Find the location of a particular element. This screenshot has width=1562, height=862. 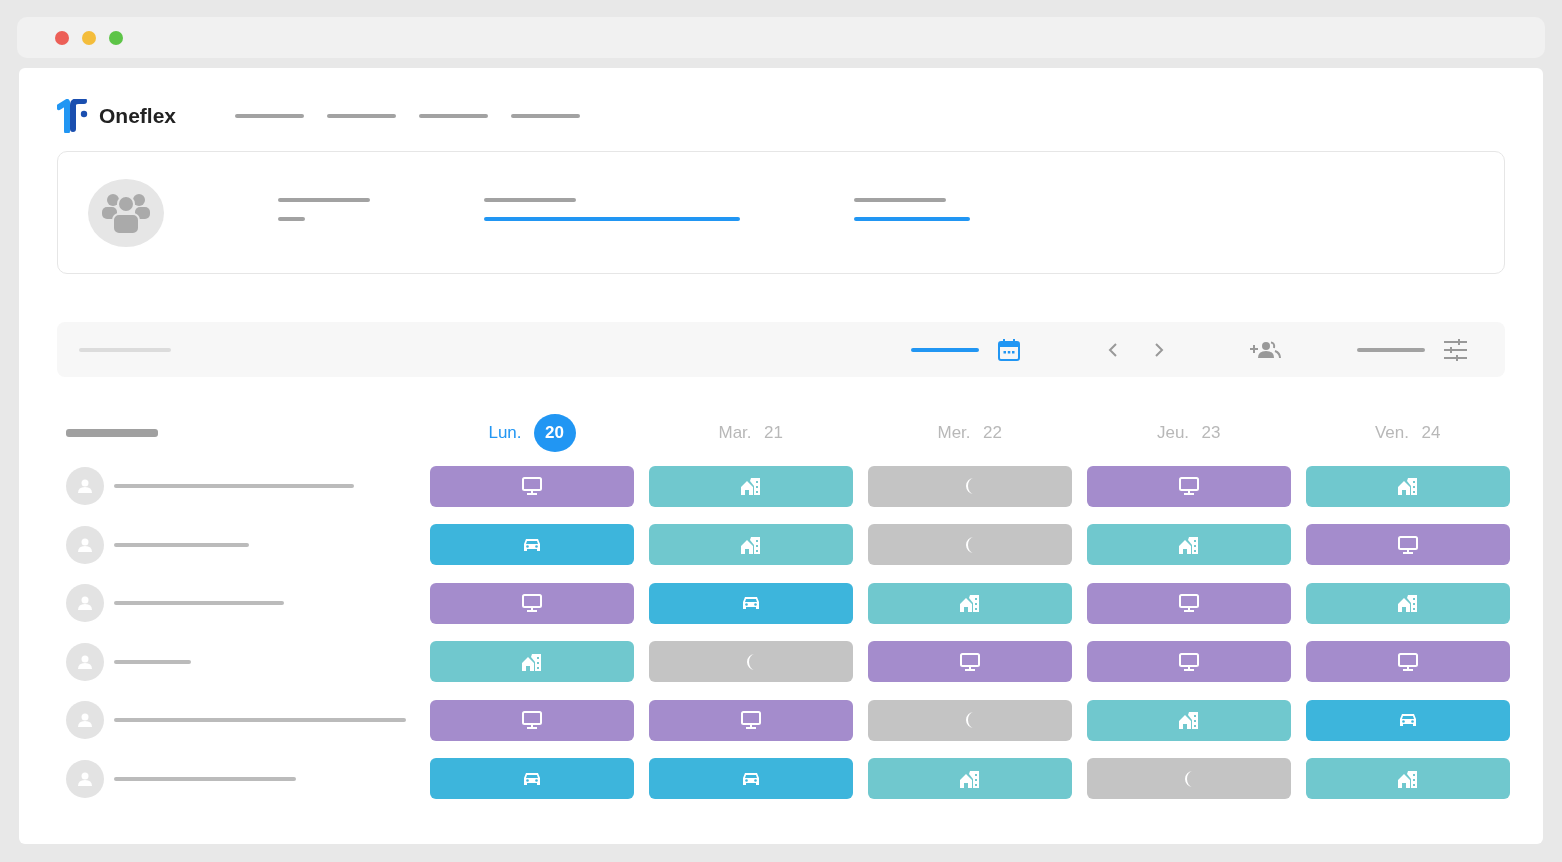

brand-name: Oneflex is located at coordinates (138, 116).